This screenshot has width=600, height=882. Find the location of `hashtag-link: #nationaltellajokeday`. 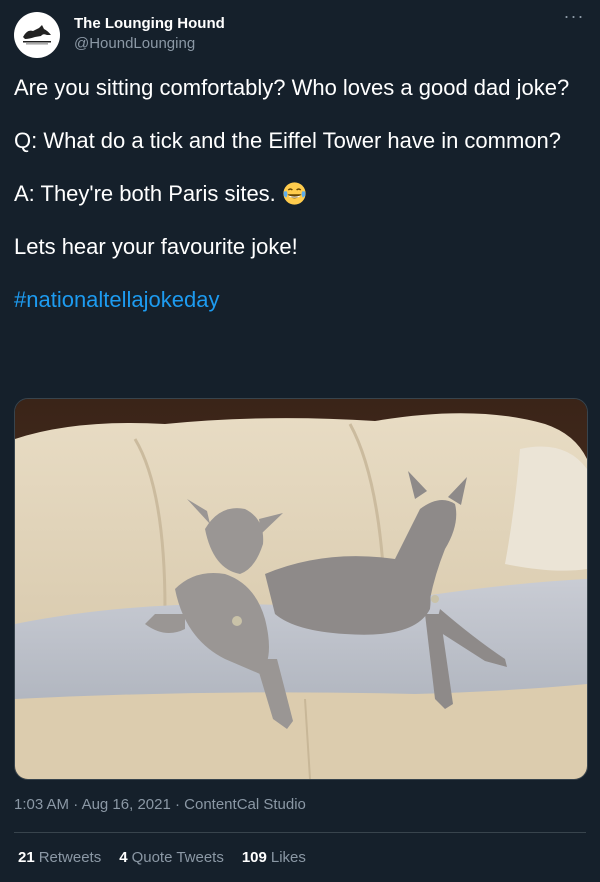

hashtag-link: #nationaltellajokeday is located at coordinates (294, 299).